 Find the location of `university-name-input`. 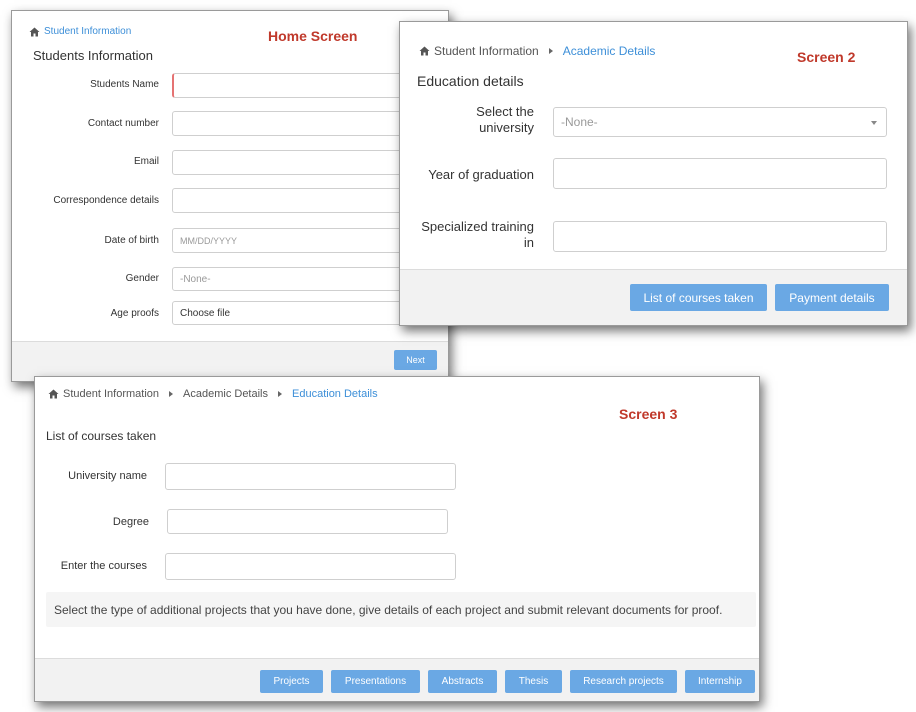

university-name-input is located at coordinates (310, 476).